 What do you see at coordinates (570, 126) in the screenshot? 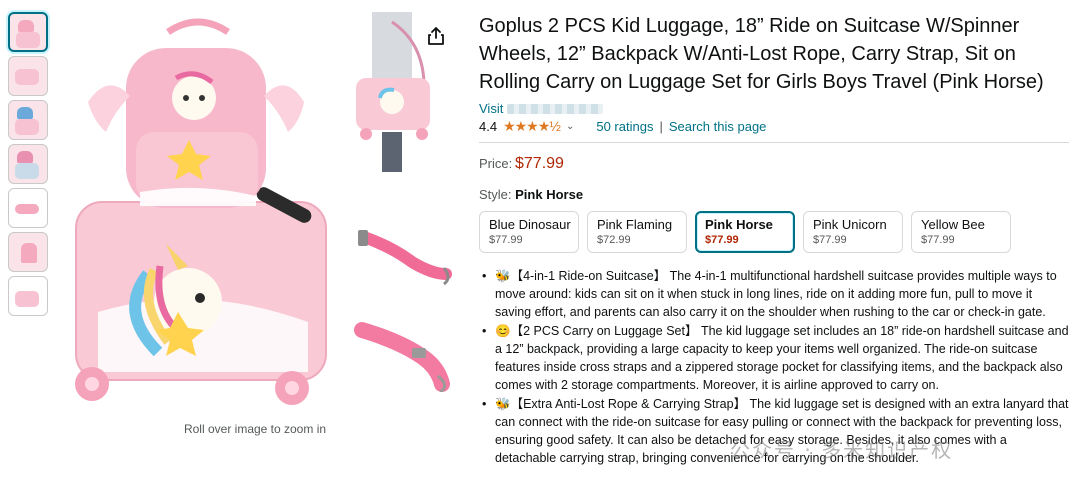
I see `chevron-down-icon: ⌄` at bounding box center [570, 126].